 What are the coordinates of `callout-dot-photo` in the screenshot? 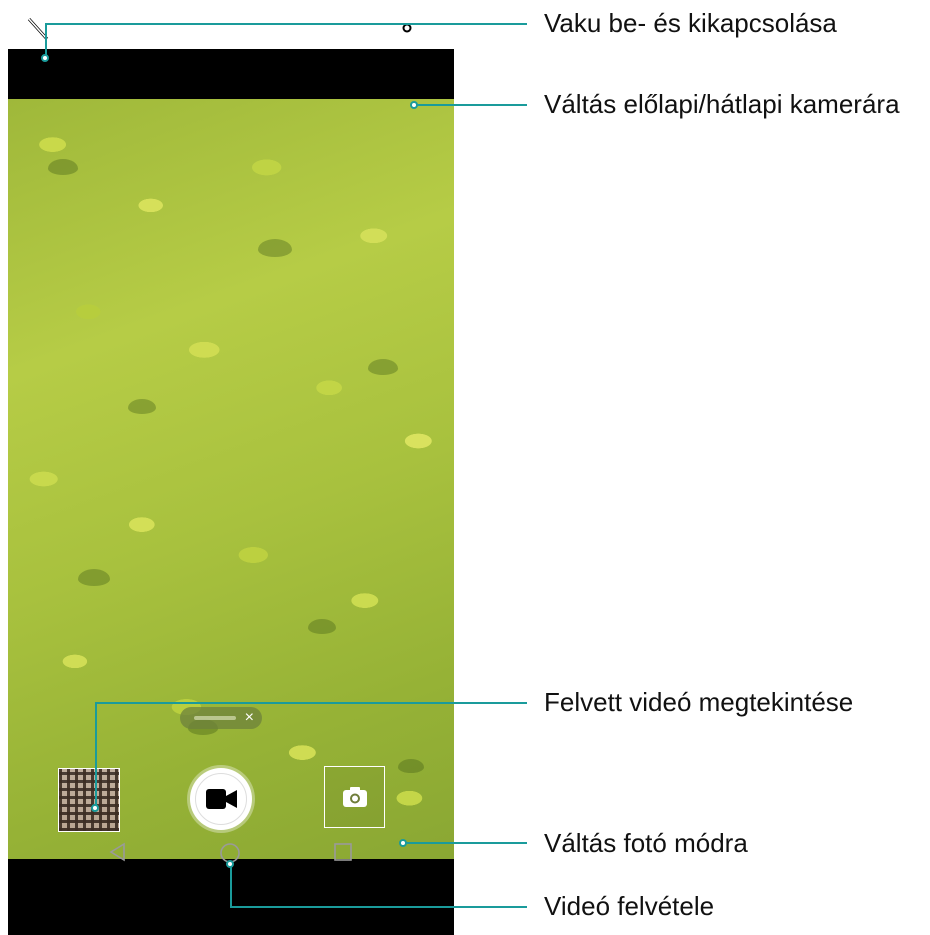 It's located at (403, 843).